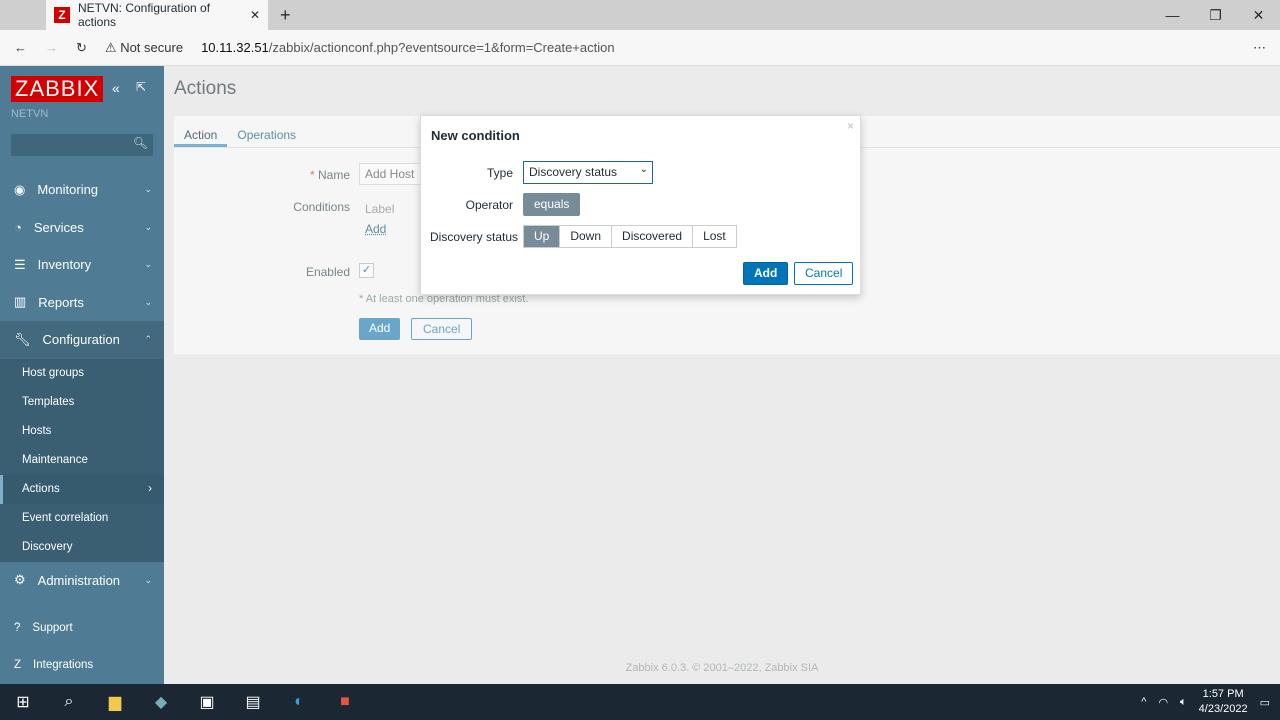 The height and width of the screenshot is (720, 1280). Describe the element at coordinates (22, 339) in the screenshot. I see `wrench-icon: 🔧︎` at that location.